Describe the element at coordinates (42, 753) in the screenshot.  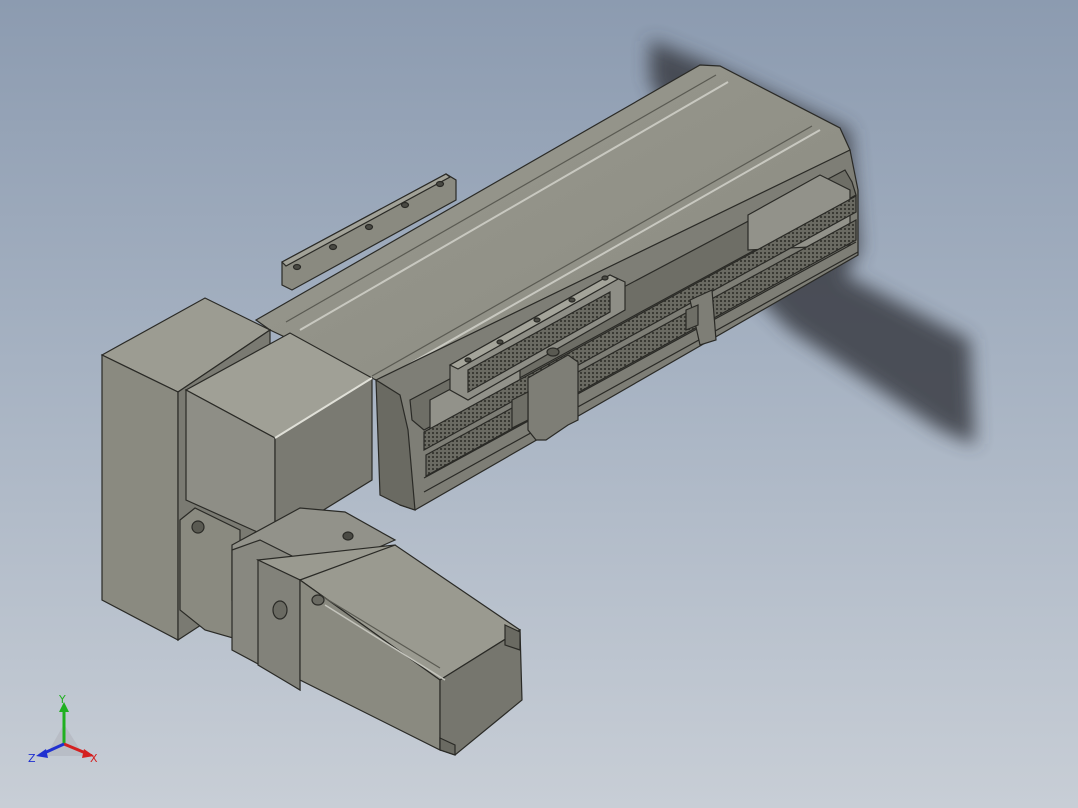
I see `z-arrow-icon` at that location.